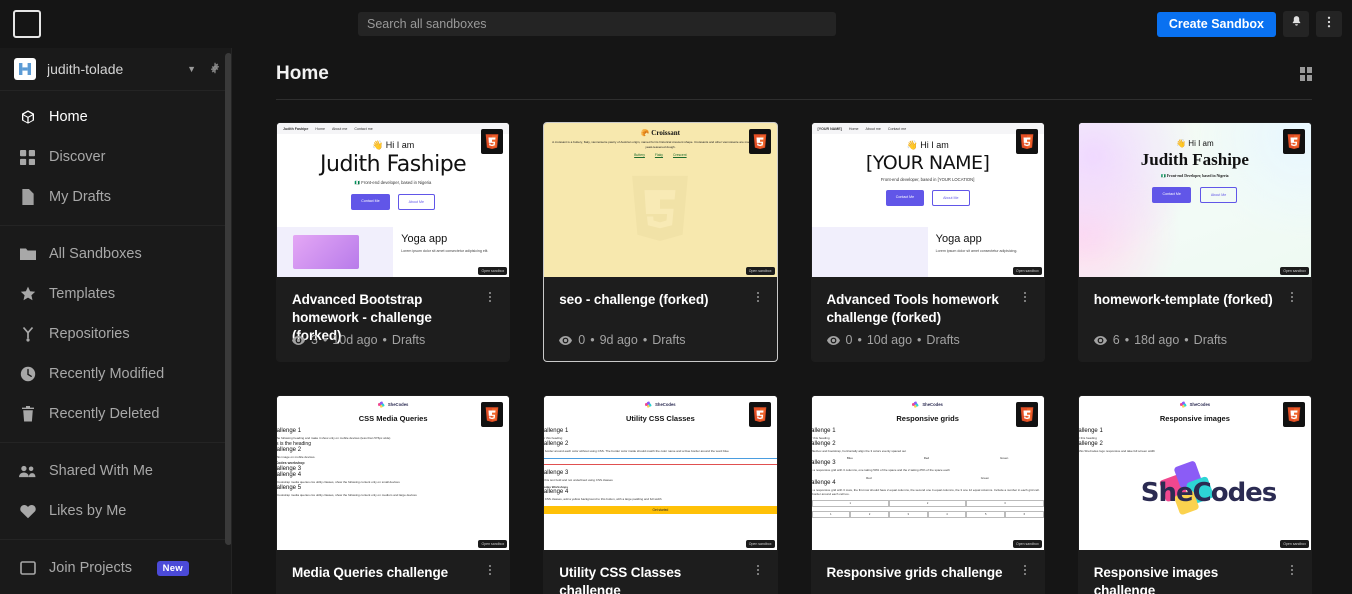  I want to click on preview-color: Blue, so click(849, 458).